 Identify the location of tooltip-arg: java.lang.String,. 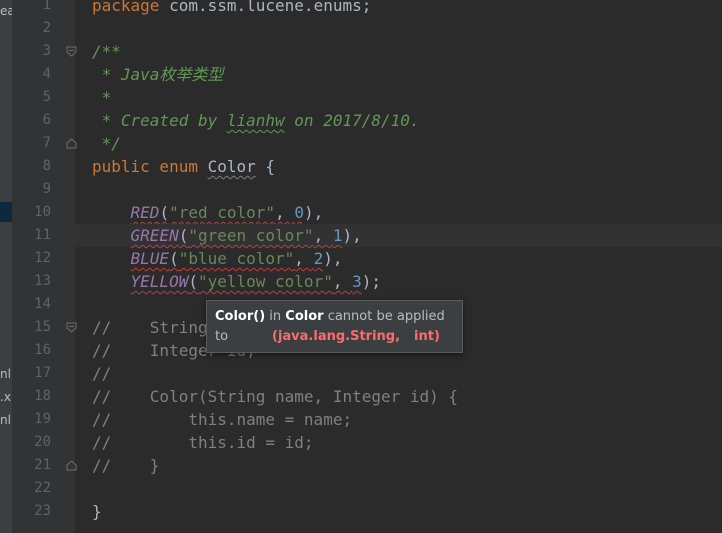
(339, 336).